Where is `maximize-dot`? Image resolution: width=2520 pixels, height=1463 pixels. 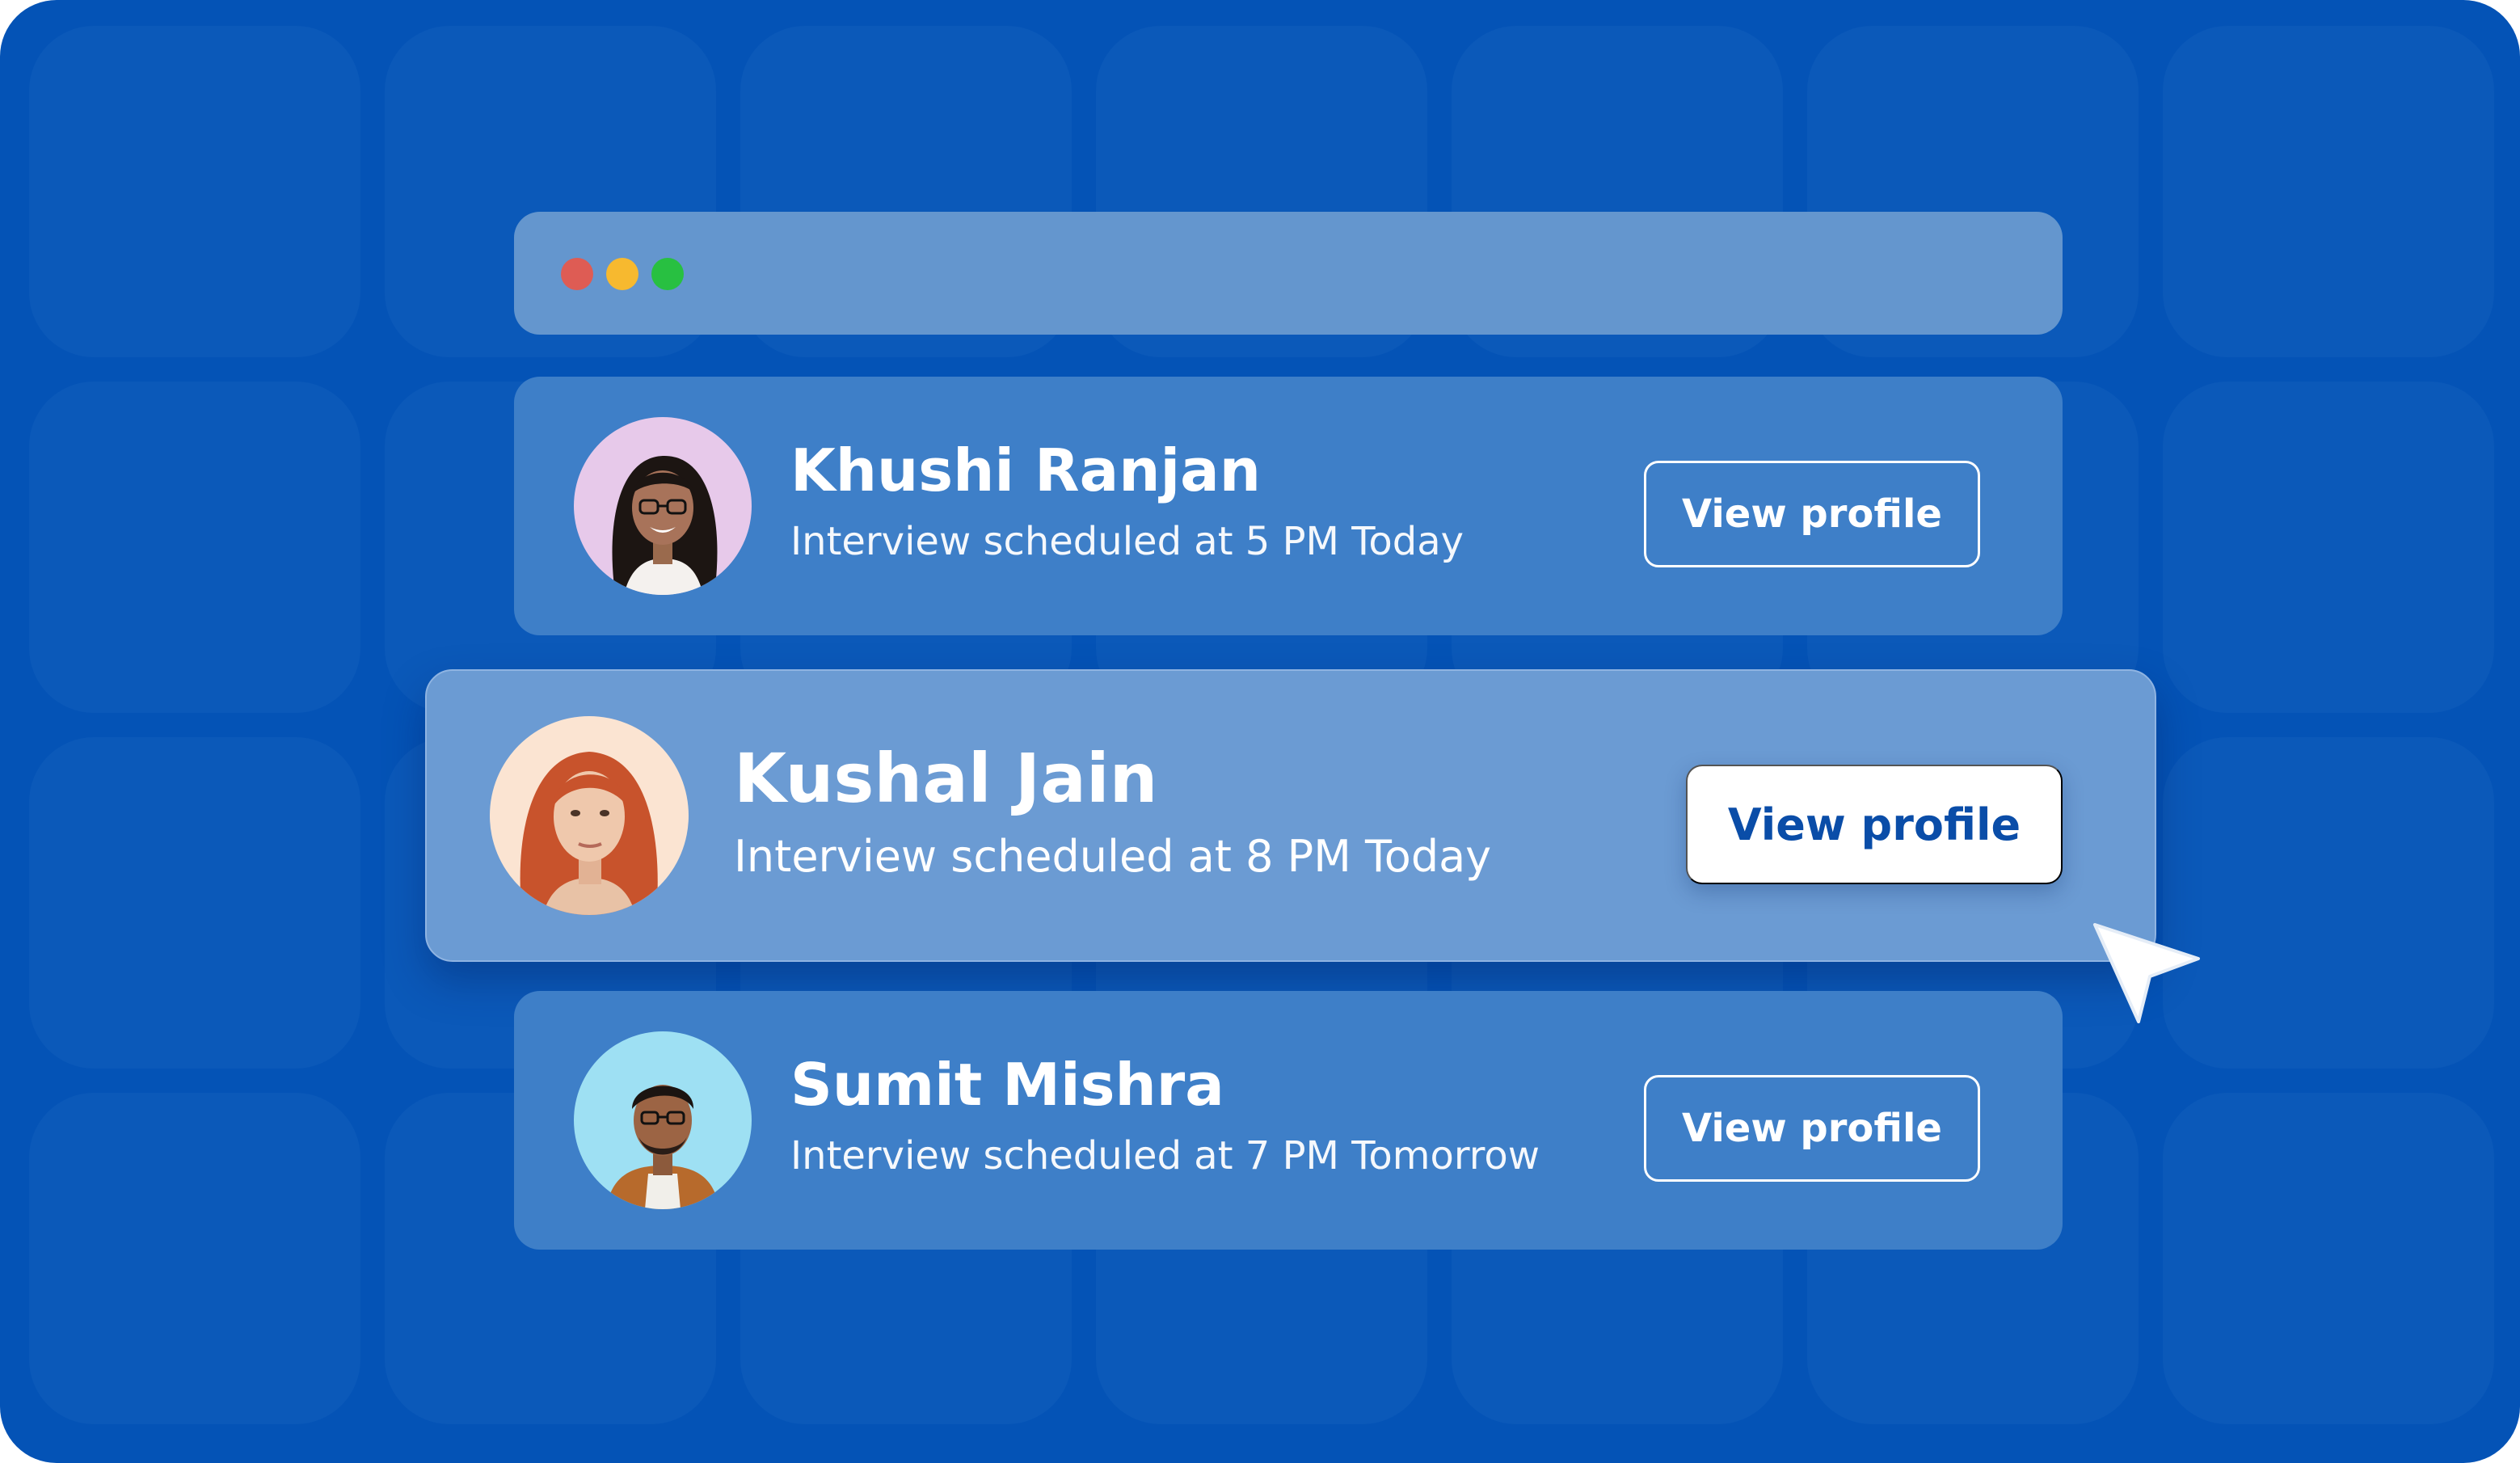
maximize-dot is located at coordinates (667, 274).